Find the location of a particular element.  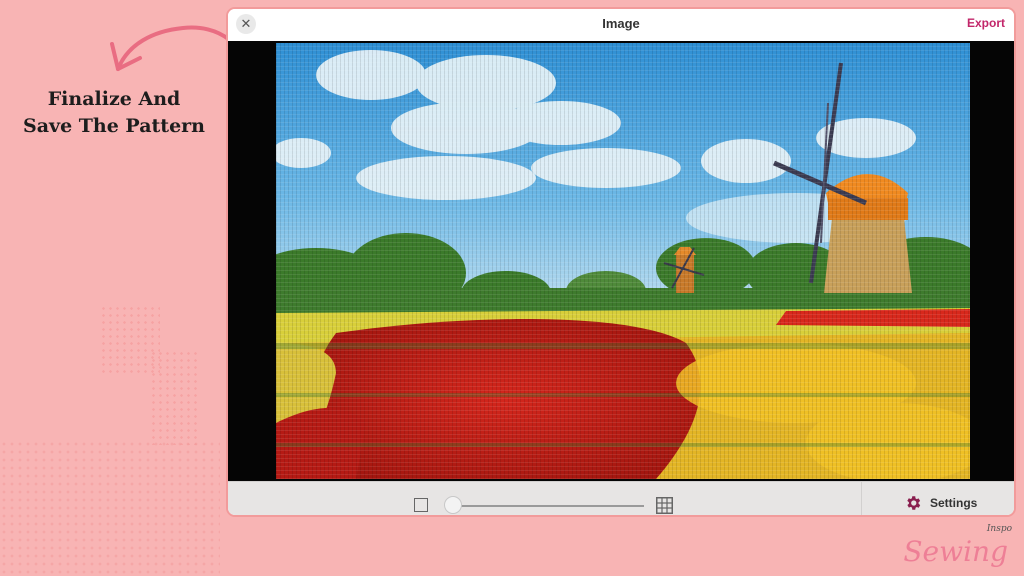

gear-icon is located at coordinates (914, 503).